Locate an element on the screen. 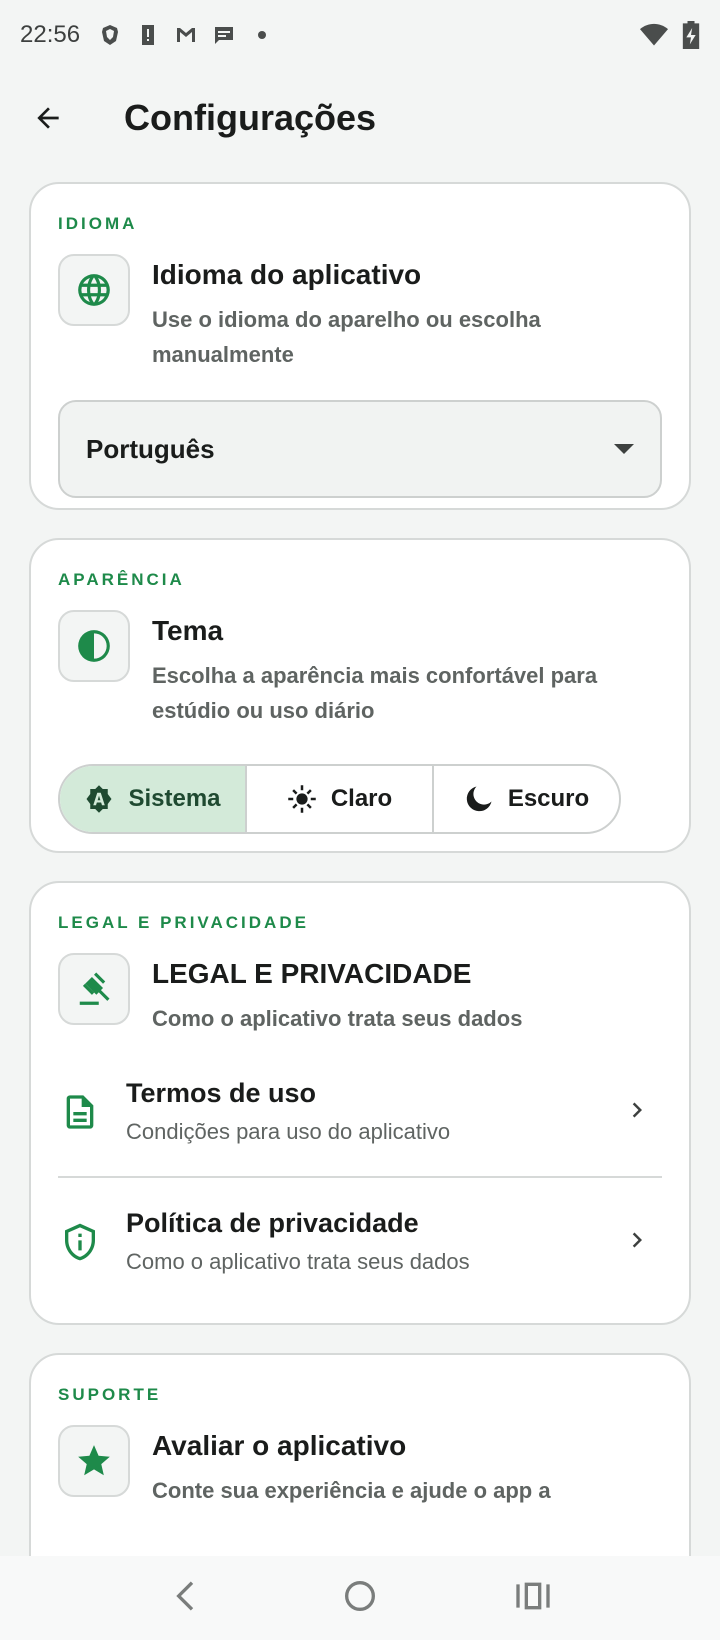 The width and height of the screenshot is (720, 1640). theme-segmented-control: Sistema Claro Escuro is located at coordinates (339, 799).